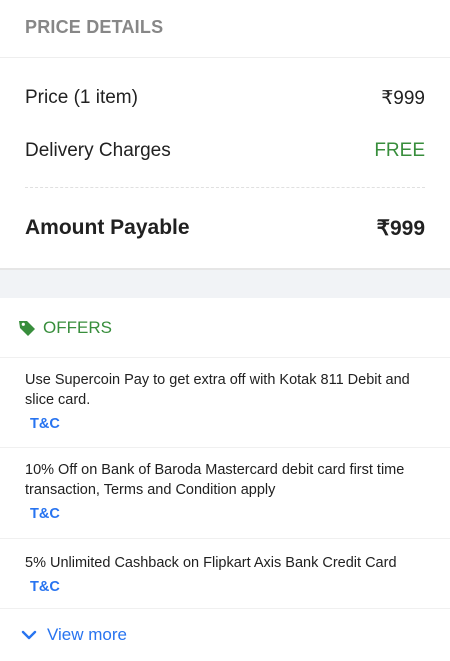 This screenshot has width=450, height=661. Describe the element at coordinates (225, 284) in the screenshot. I see `section-gap` at that location.